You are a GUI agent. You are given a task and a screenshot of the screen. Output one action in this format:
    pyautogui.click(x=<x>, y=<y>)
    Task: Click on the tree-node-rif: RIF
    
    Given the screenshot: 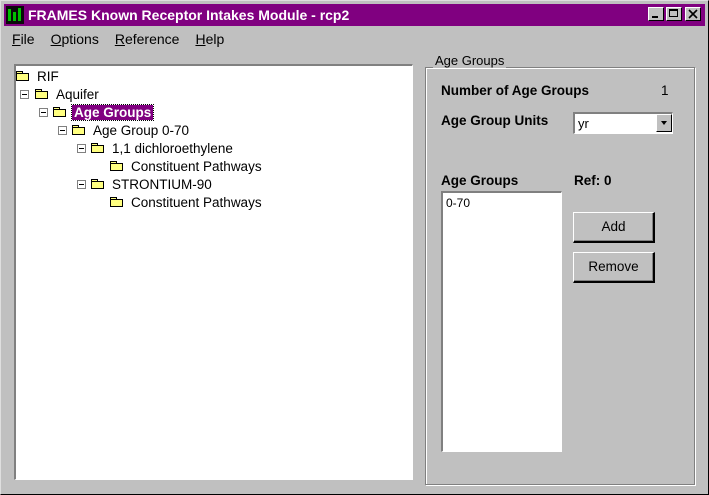 What is the action you would take?
    pyautogui.click(x=38, y=76)
    